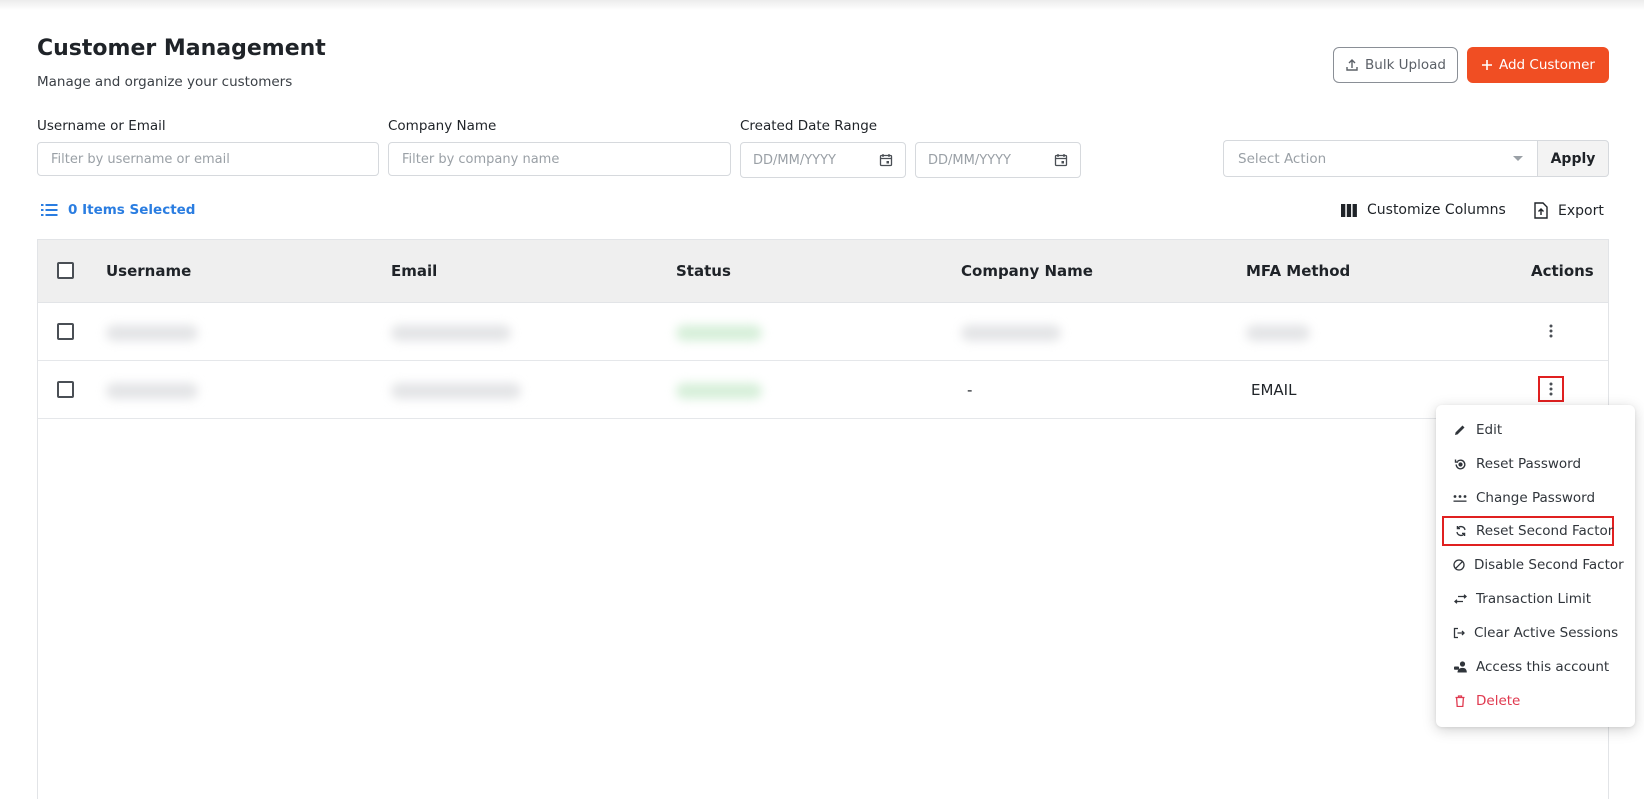  I want to click on date-to-input: DD/MM/YYYY, so click(998, 160).